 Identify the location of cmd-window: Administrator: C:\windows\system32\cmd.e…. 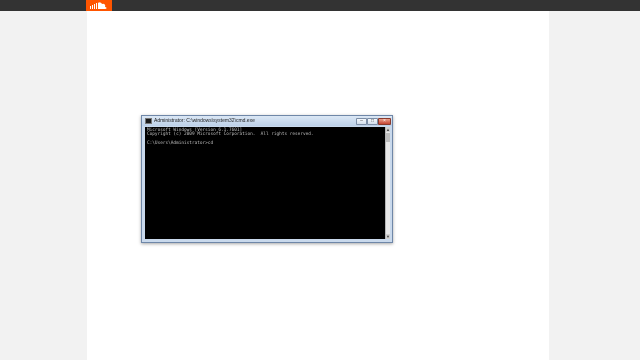
(267, 179).